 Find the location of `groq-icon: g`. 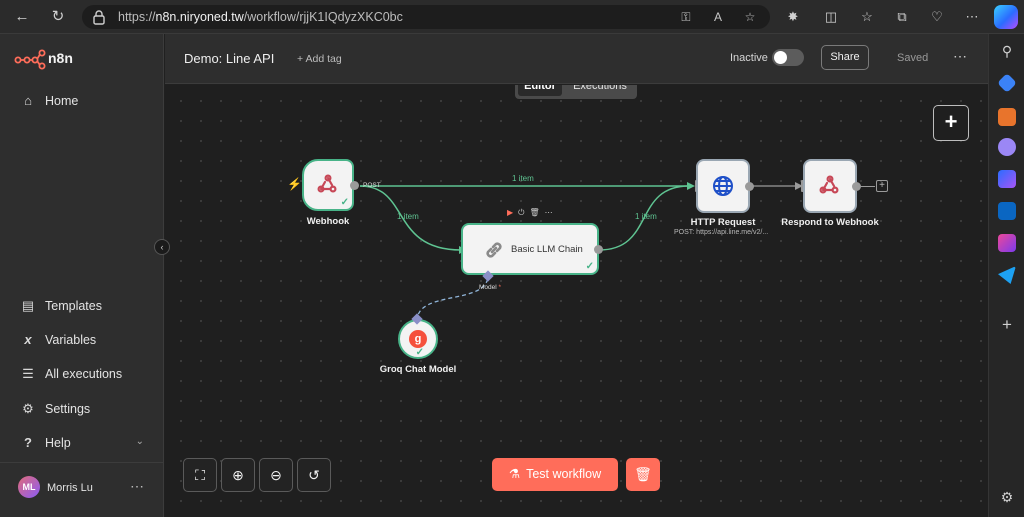

groq-icon: g is located at coordinates (418, 339).